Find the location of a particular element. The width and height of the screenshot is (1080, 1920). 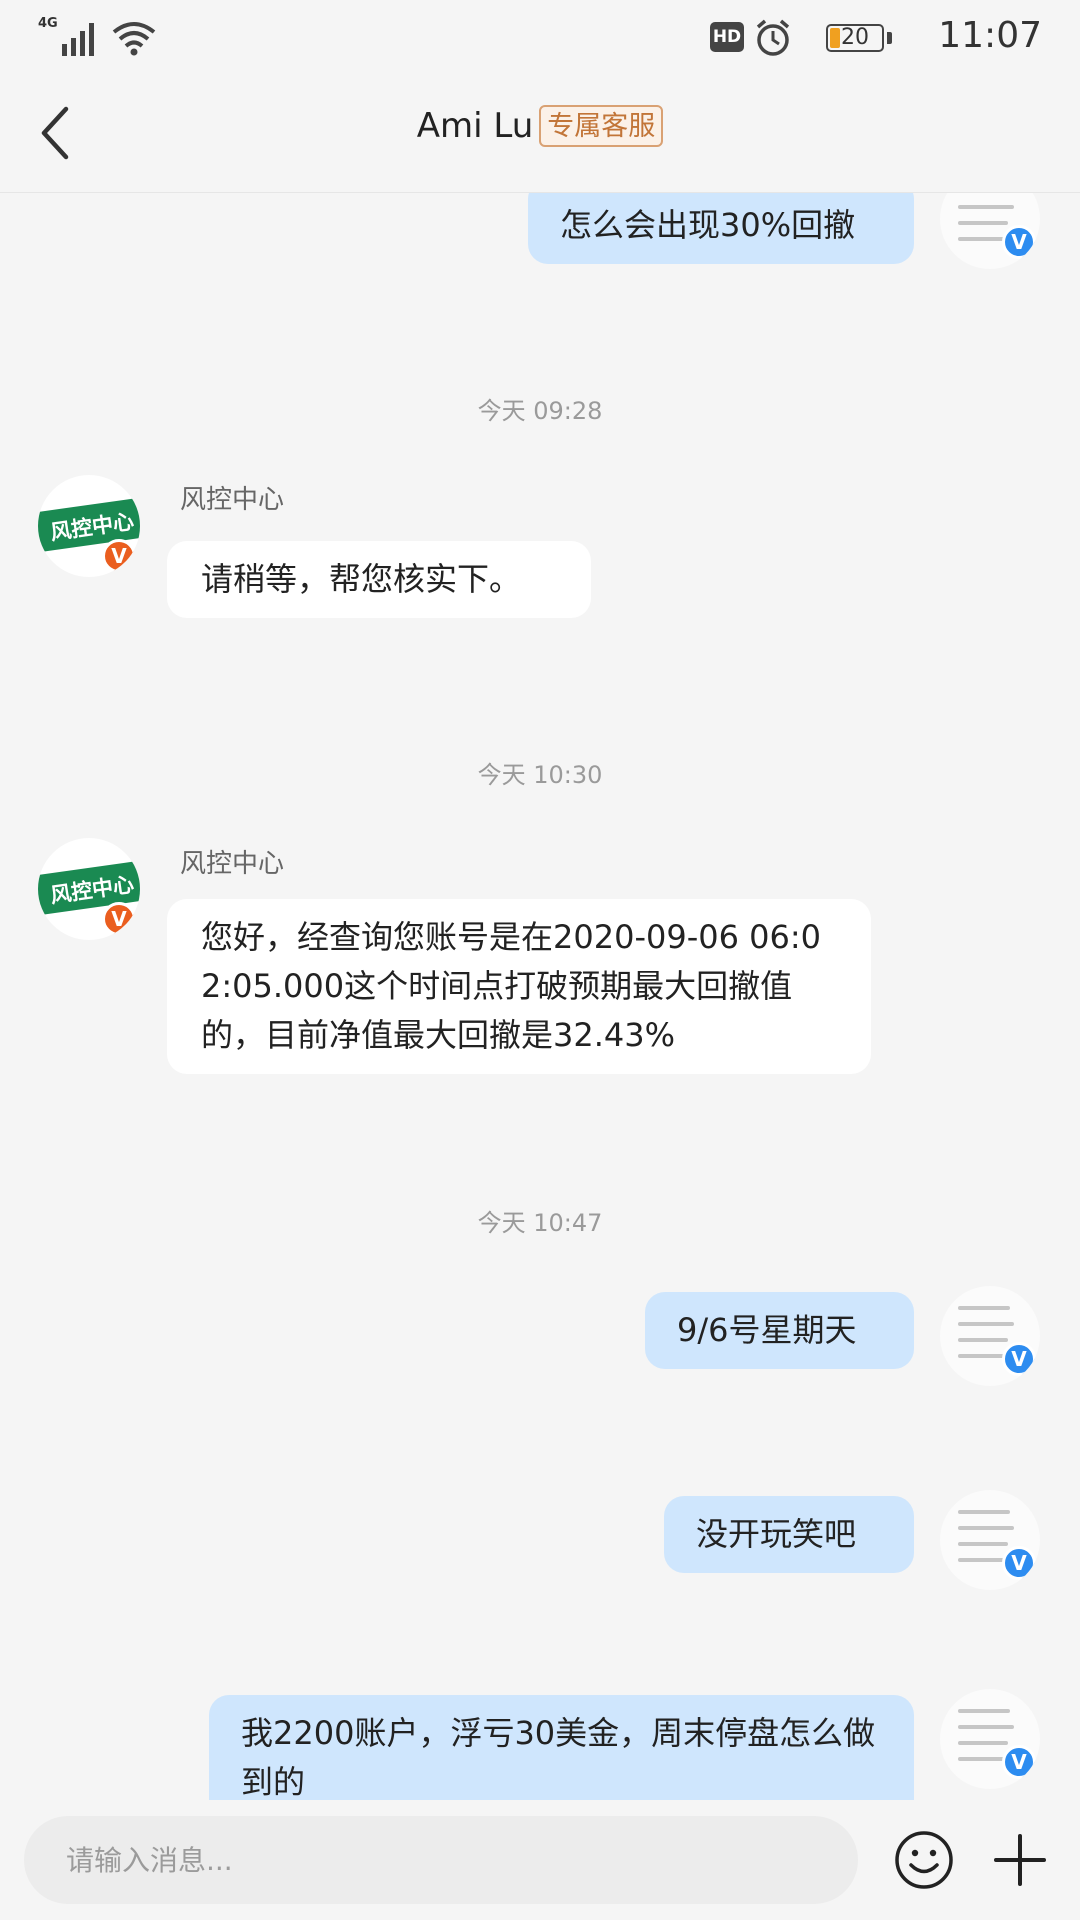

battery-icon: 20 is located at coordinates (855, 38).